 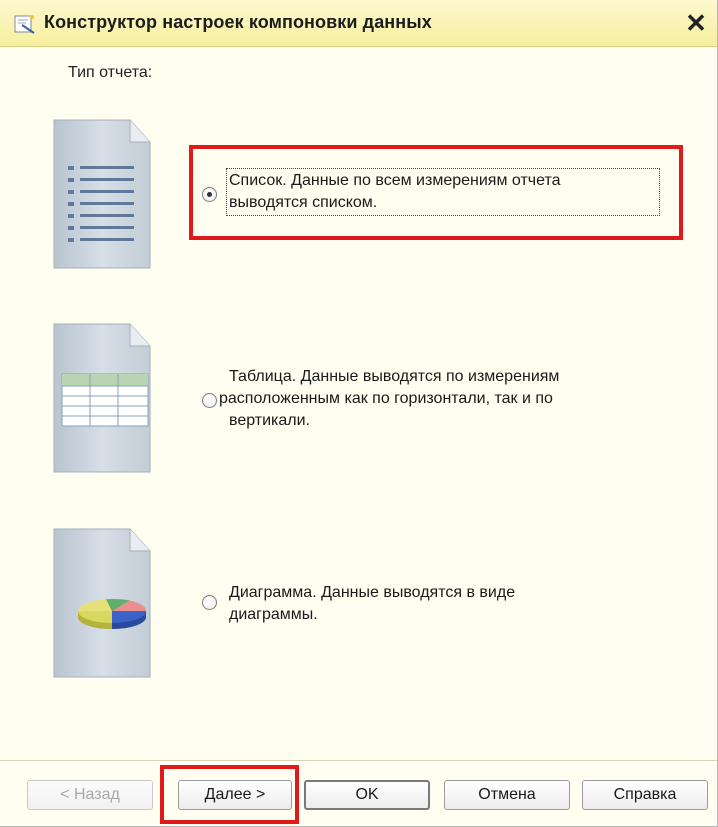 What do you see at coordinates (238, 22) in the screenshot?
I see `window-title: Конструктор настроек компоновки данных` at bounding box center [238, 22].